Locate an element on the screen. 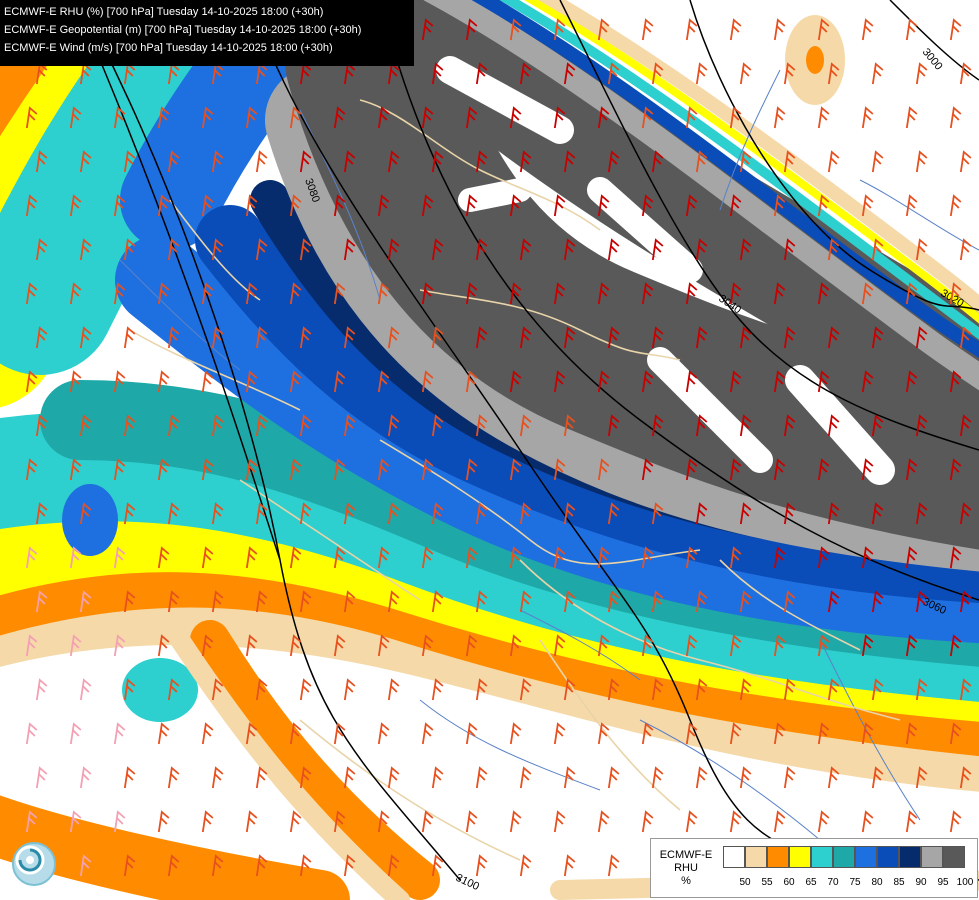  legend-tick-label: 100 is located at coordinates (965, 882).